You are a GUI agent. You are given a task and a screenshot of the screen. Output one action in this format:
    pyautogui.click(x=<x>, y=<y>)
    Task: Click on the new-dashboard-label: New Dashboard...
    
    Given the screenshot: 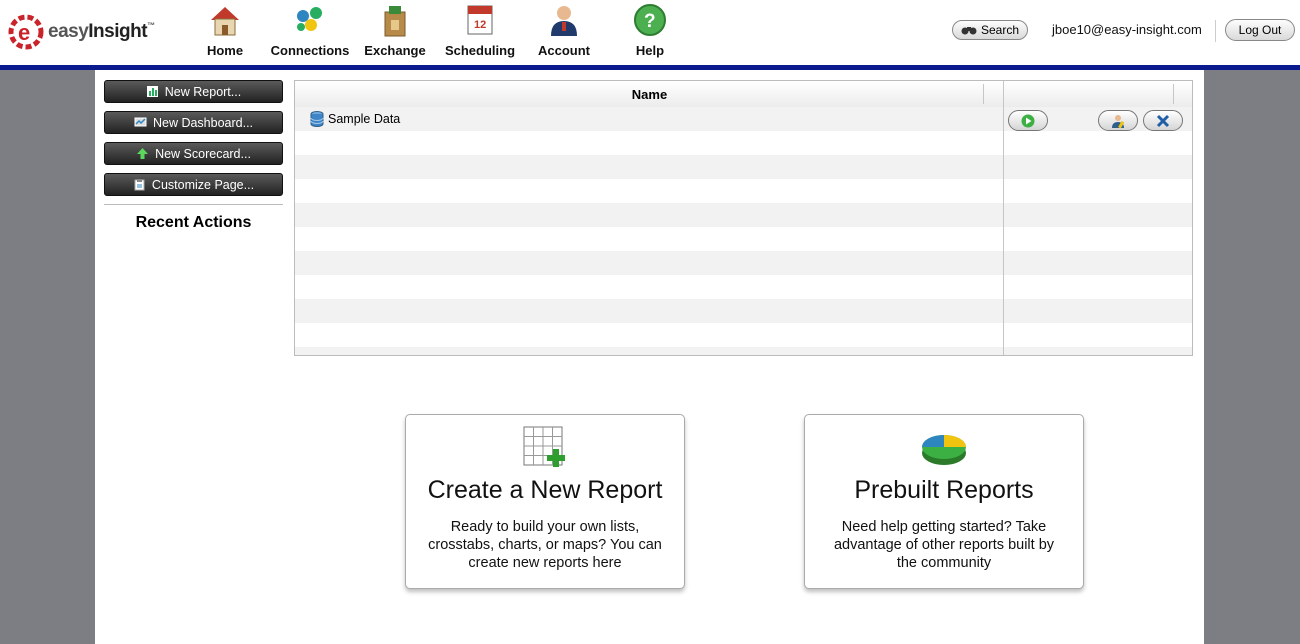 What is the action you would take?
    pyautogui.click(x=203, y=122)
    